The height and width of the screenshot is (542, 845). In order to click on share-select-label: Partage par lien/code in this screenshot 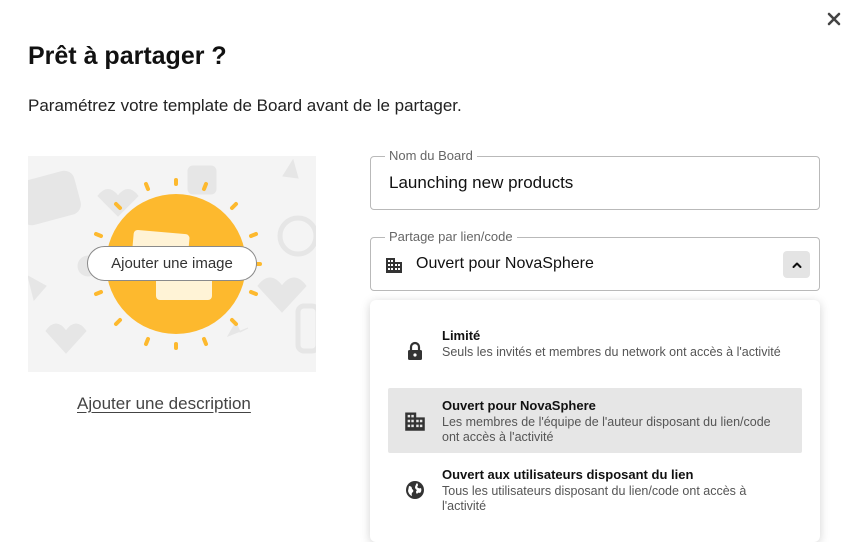, I will do `click(451, 237)`.